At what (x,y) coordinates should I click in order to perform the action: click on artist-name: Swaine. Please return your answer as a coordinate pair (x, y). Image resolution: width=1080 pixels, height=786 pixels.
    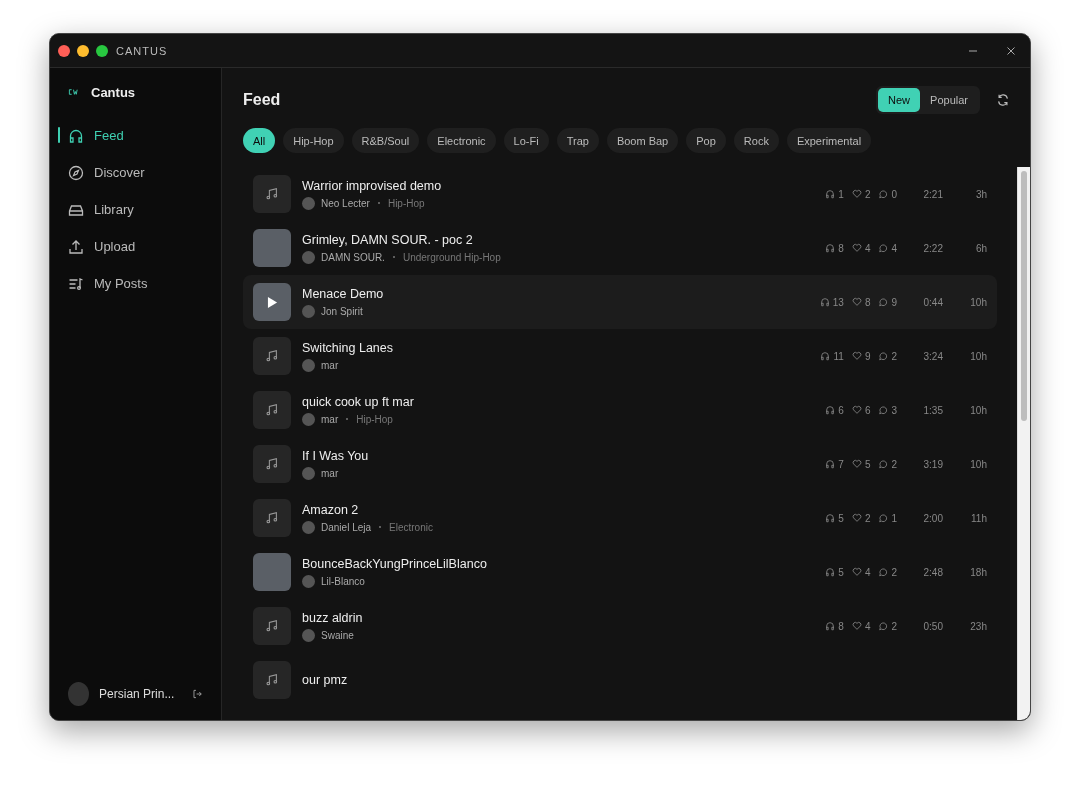
    Looking at the image, I should click on (337, 635).